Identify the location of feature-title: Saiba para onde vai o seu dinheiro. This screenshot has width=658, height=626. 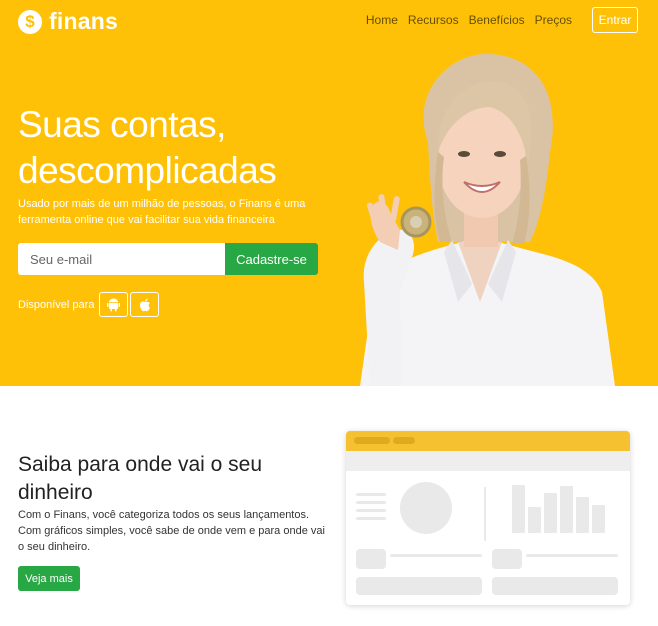
(140, 478).